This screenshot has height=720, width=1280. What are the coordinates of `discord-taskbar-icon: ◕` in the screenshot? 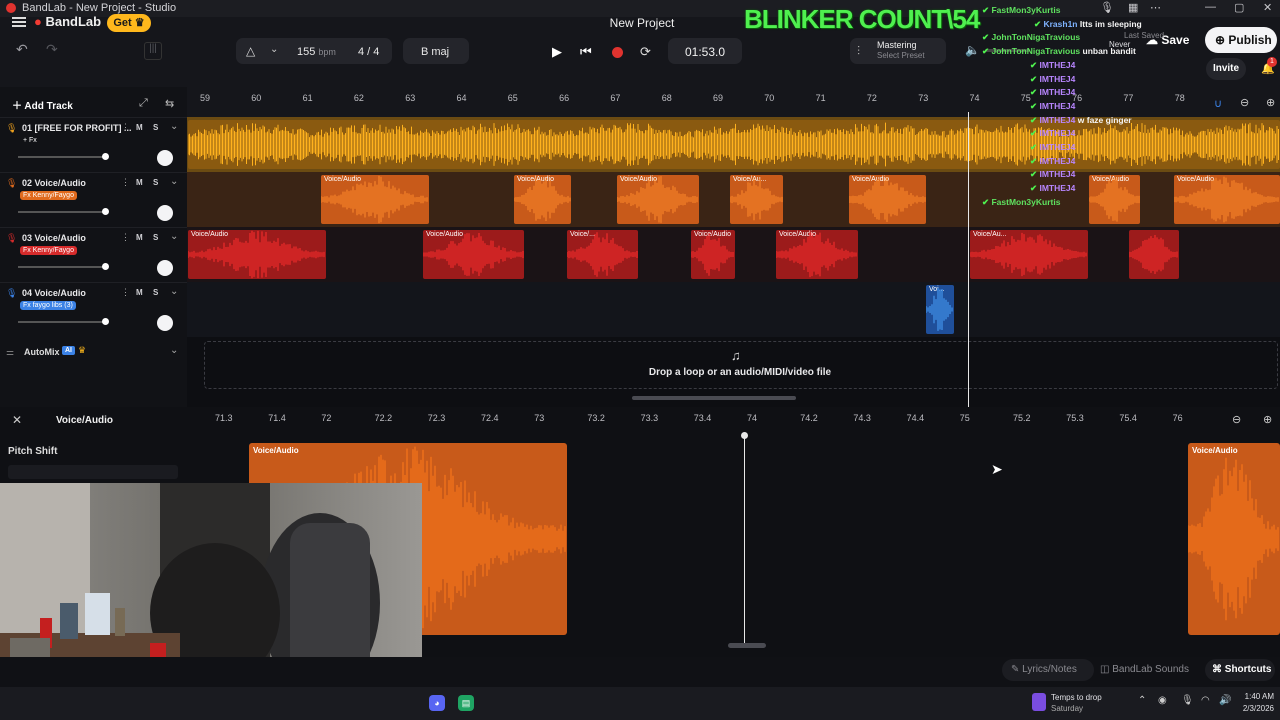 It's located at (437, 703).